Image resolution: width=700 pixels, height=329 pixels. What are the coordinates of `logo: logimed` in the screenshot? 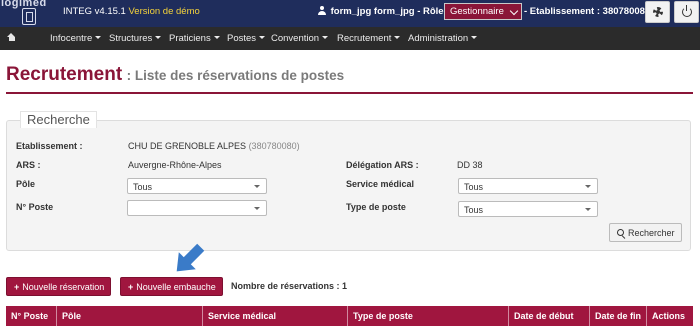 It's located at (25, 13).